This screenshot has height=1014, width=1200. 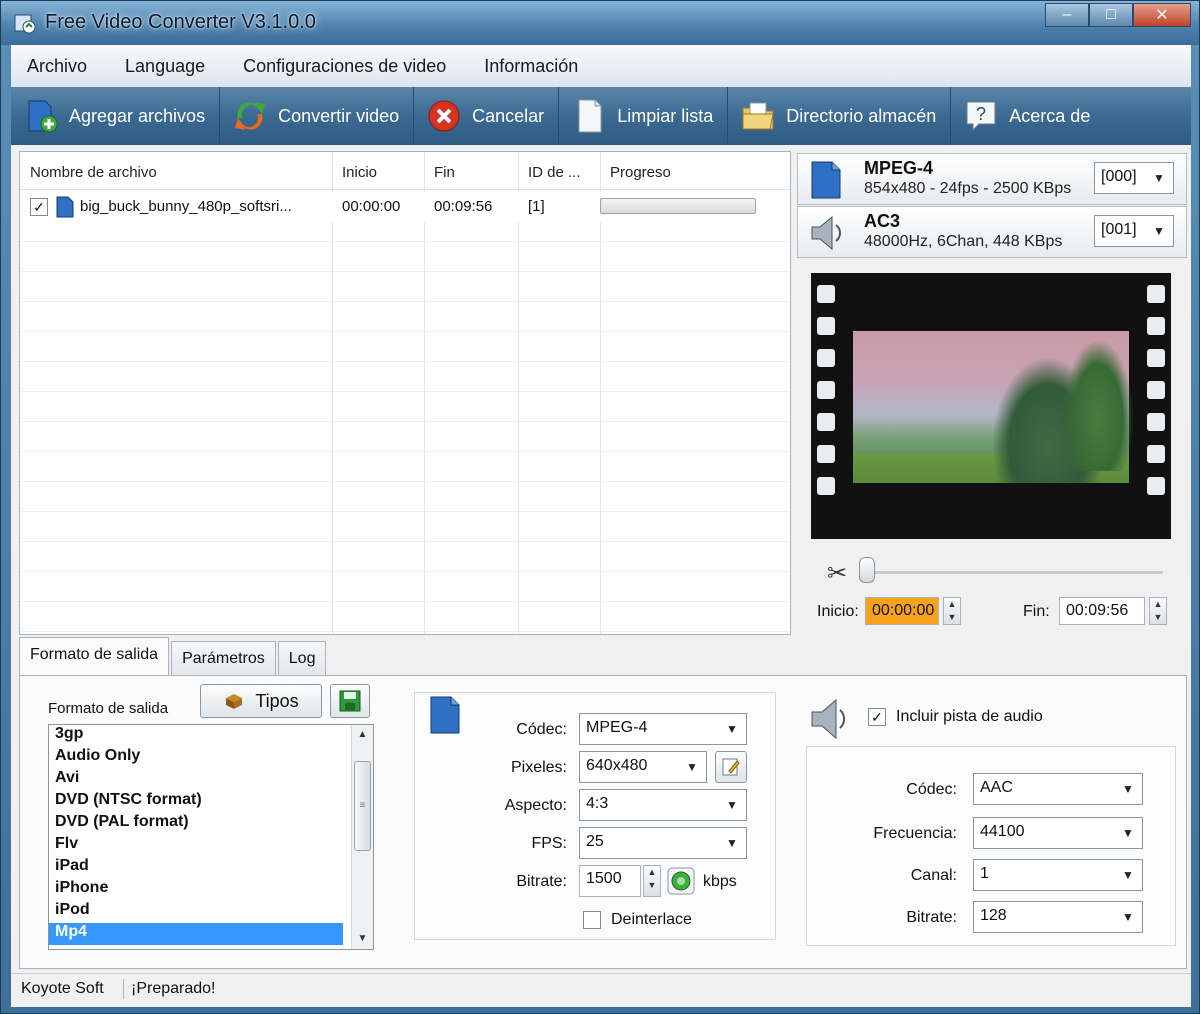 What do you see at coordinates (211, 912) in the screenshot?
I see `list-item: iPod` at bounding box center [211, 912].